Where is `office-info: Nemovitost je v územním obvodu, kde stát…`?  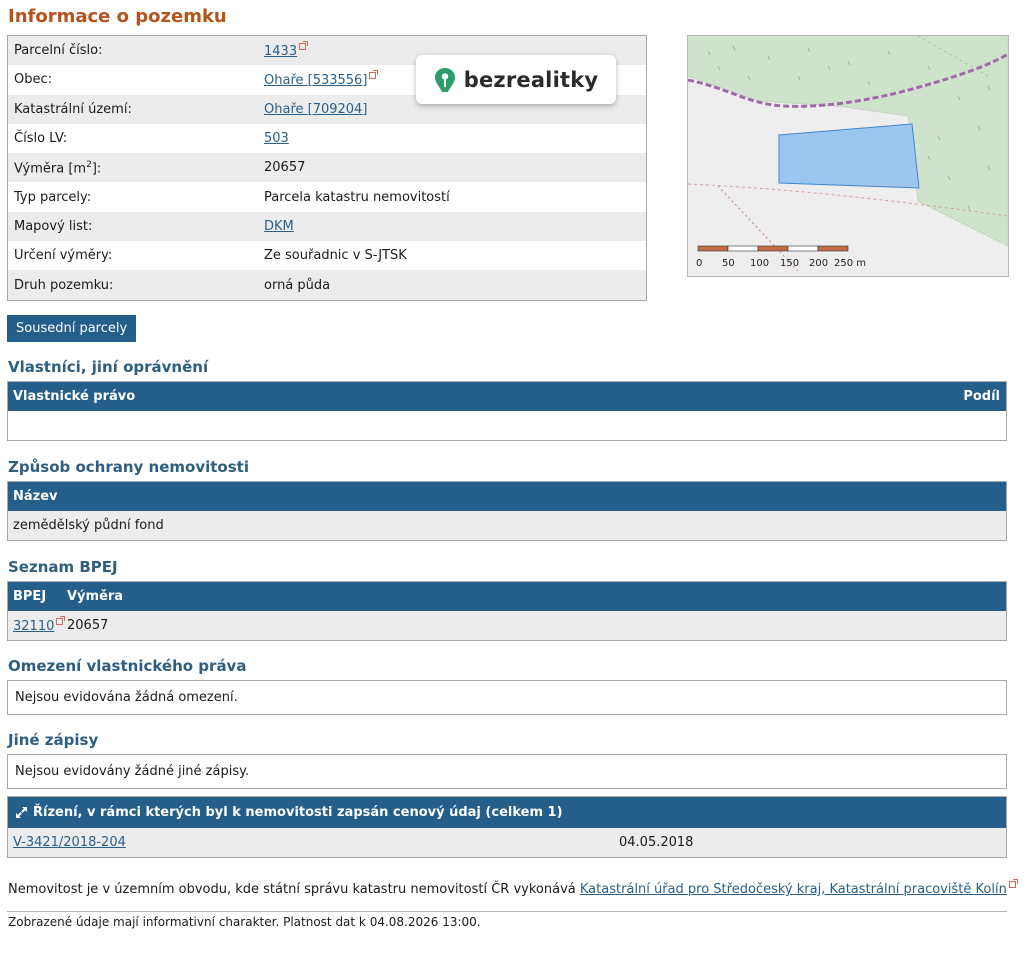
office-info: Nemovitost je v územním obvodu, kde stát… is located at coordinates (513, 888).